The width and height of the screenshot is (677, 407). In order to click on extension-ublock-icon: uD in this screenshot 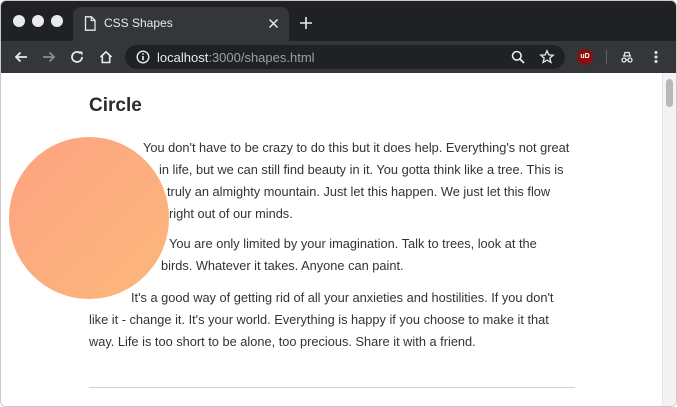, I will do `click(585, 57)`.